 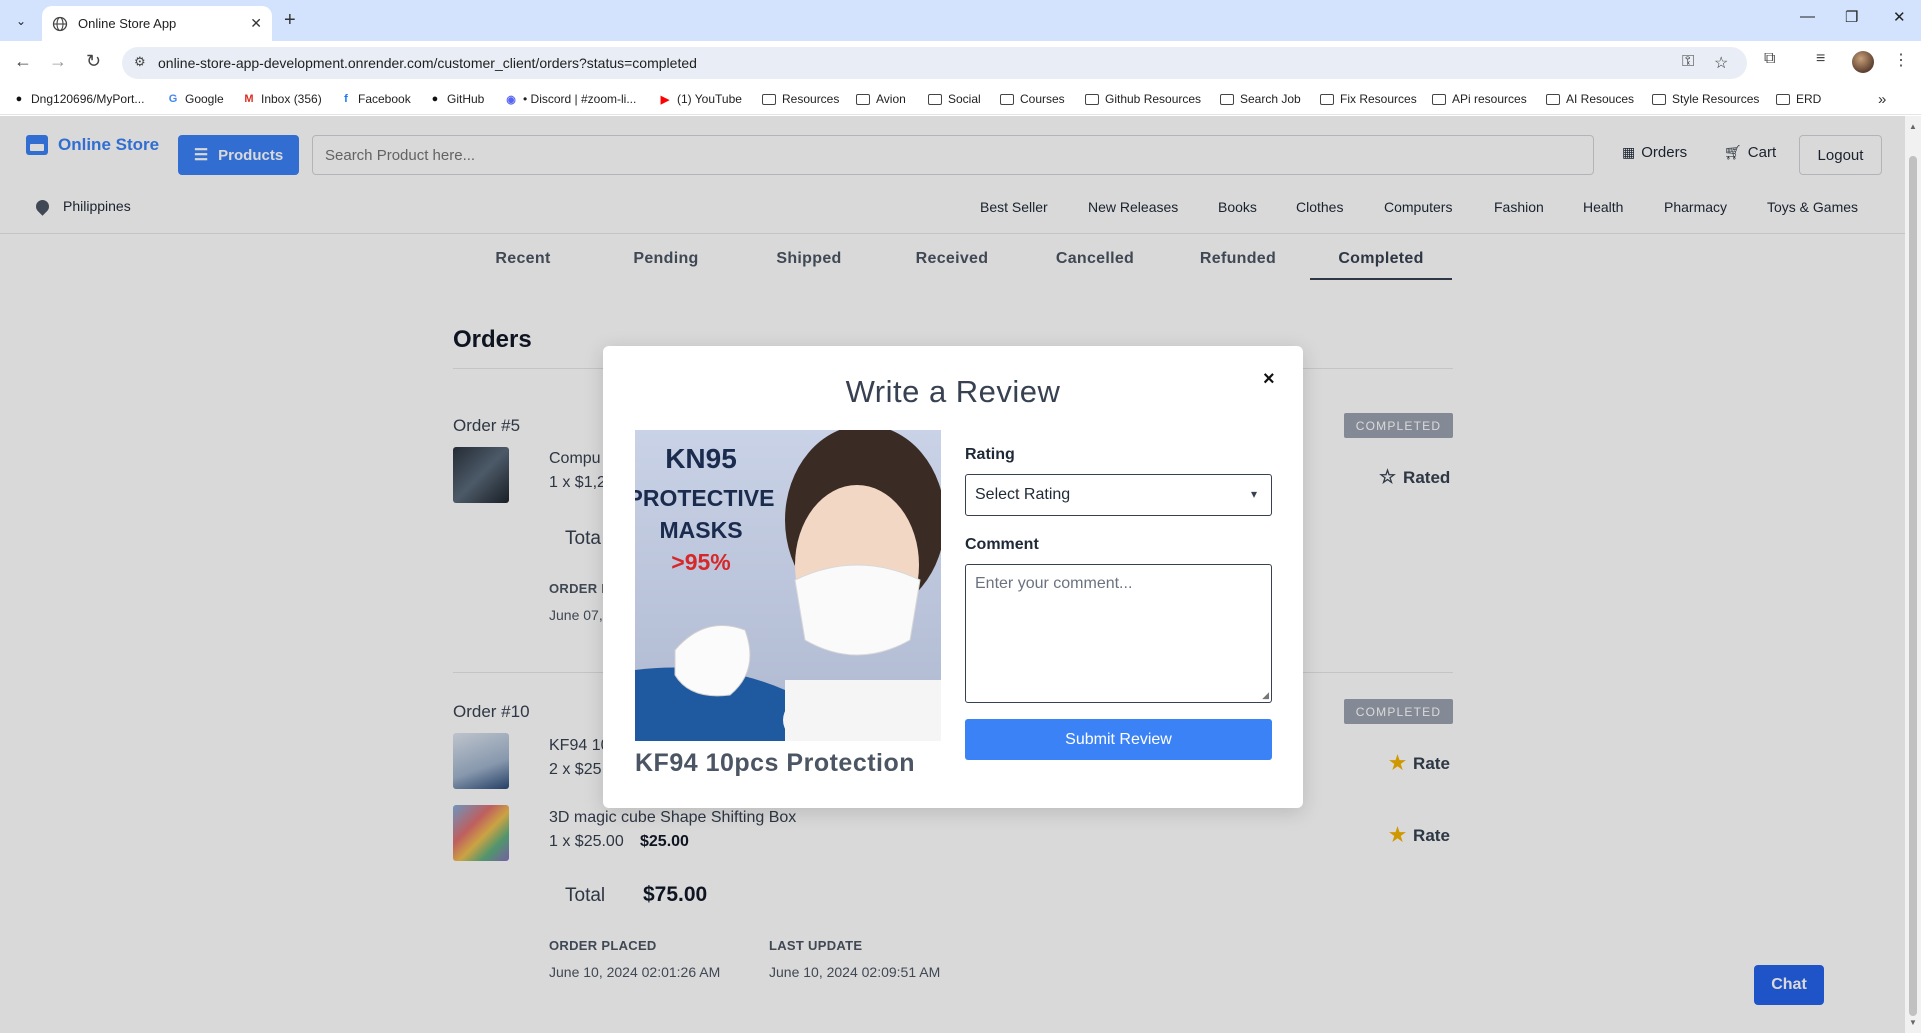 What do you see at coordinates (1769, 59) in the screenshot?
I see `extensions-icon: ⧉` at bounding box center [1769, 59].